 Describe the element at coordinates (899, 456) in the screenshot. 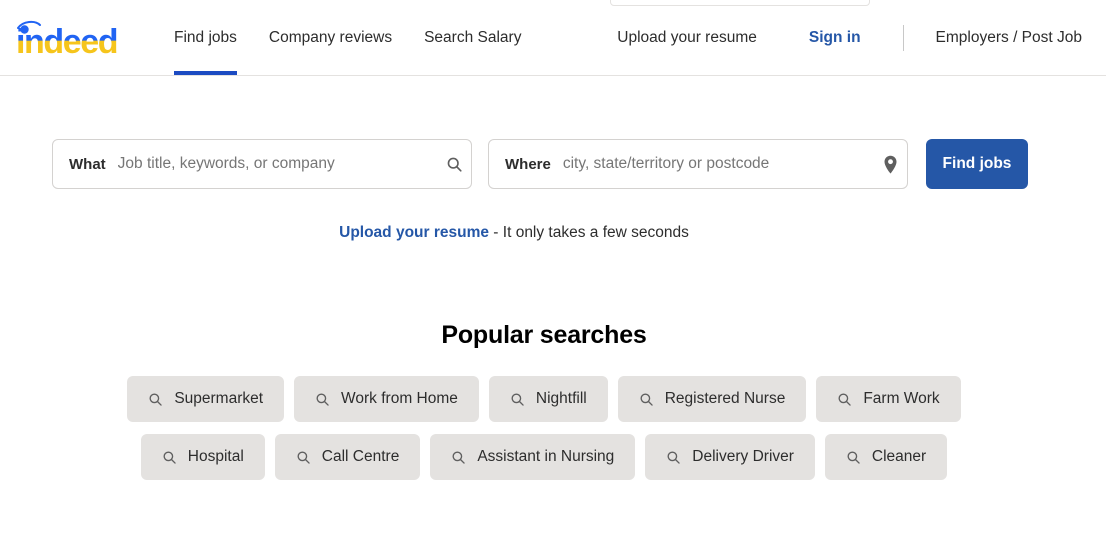

I see `chip-label: Cleaner` at that location.